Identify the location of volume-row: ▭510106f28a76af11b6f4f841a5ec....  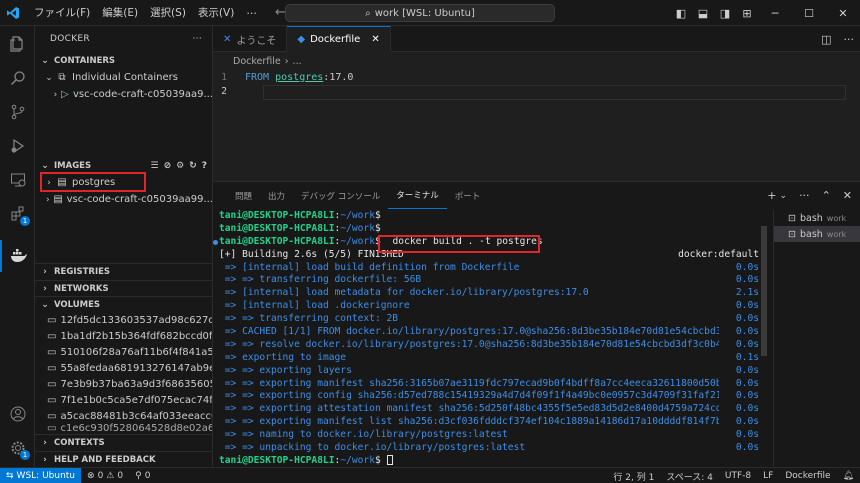
(123, 352).